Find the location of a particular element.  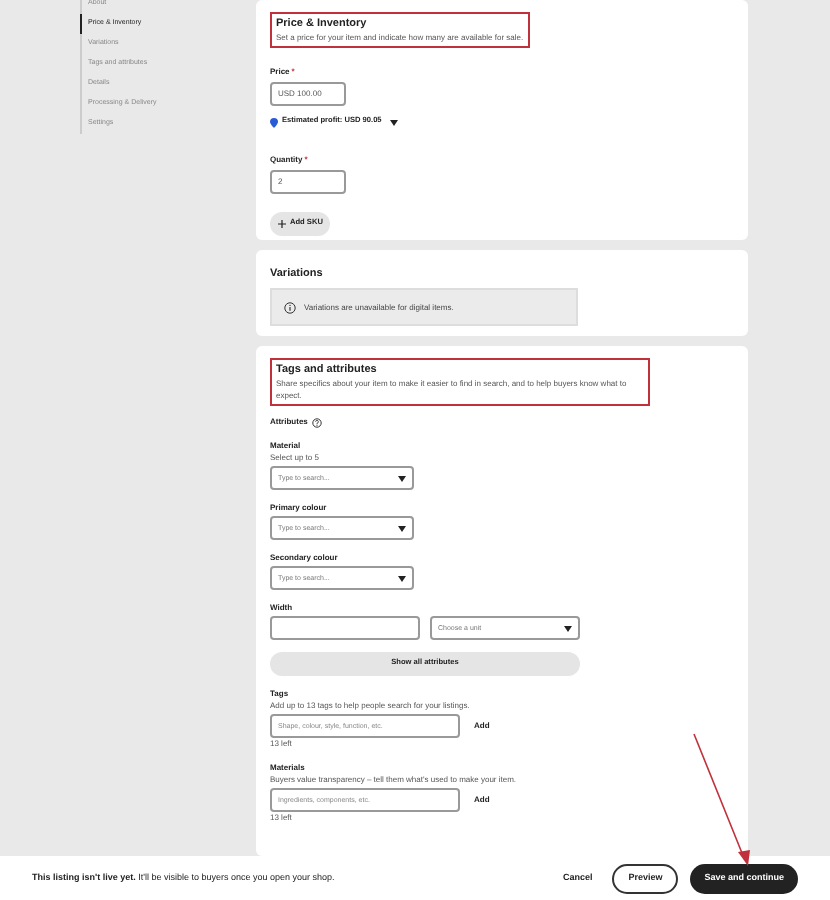

width-field is located at coordinates (345, 628).